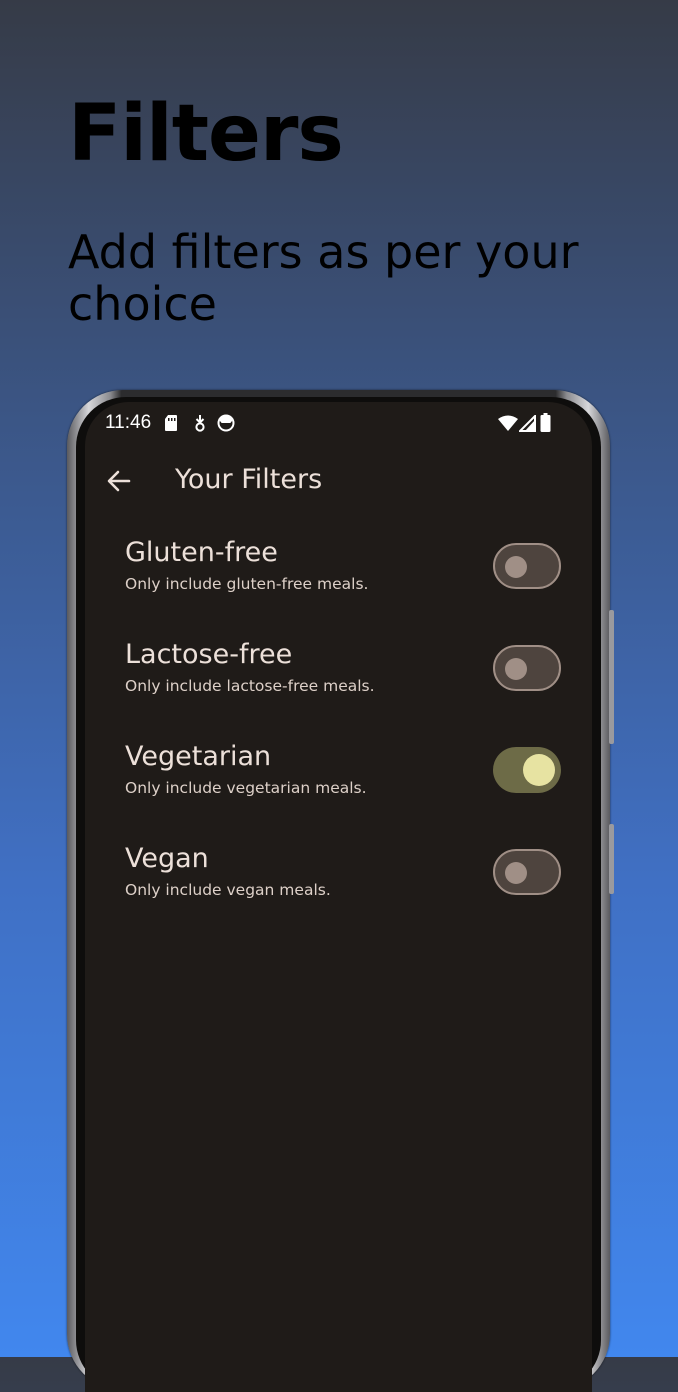  Describe the element at coordinates (323, 278) in the screenshot. I see `promo-subheadline: Add filters as per your choice` at that location.